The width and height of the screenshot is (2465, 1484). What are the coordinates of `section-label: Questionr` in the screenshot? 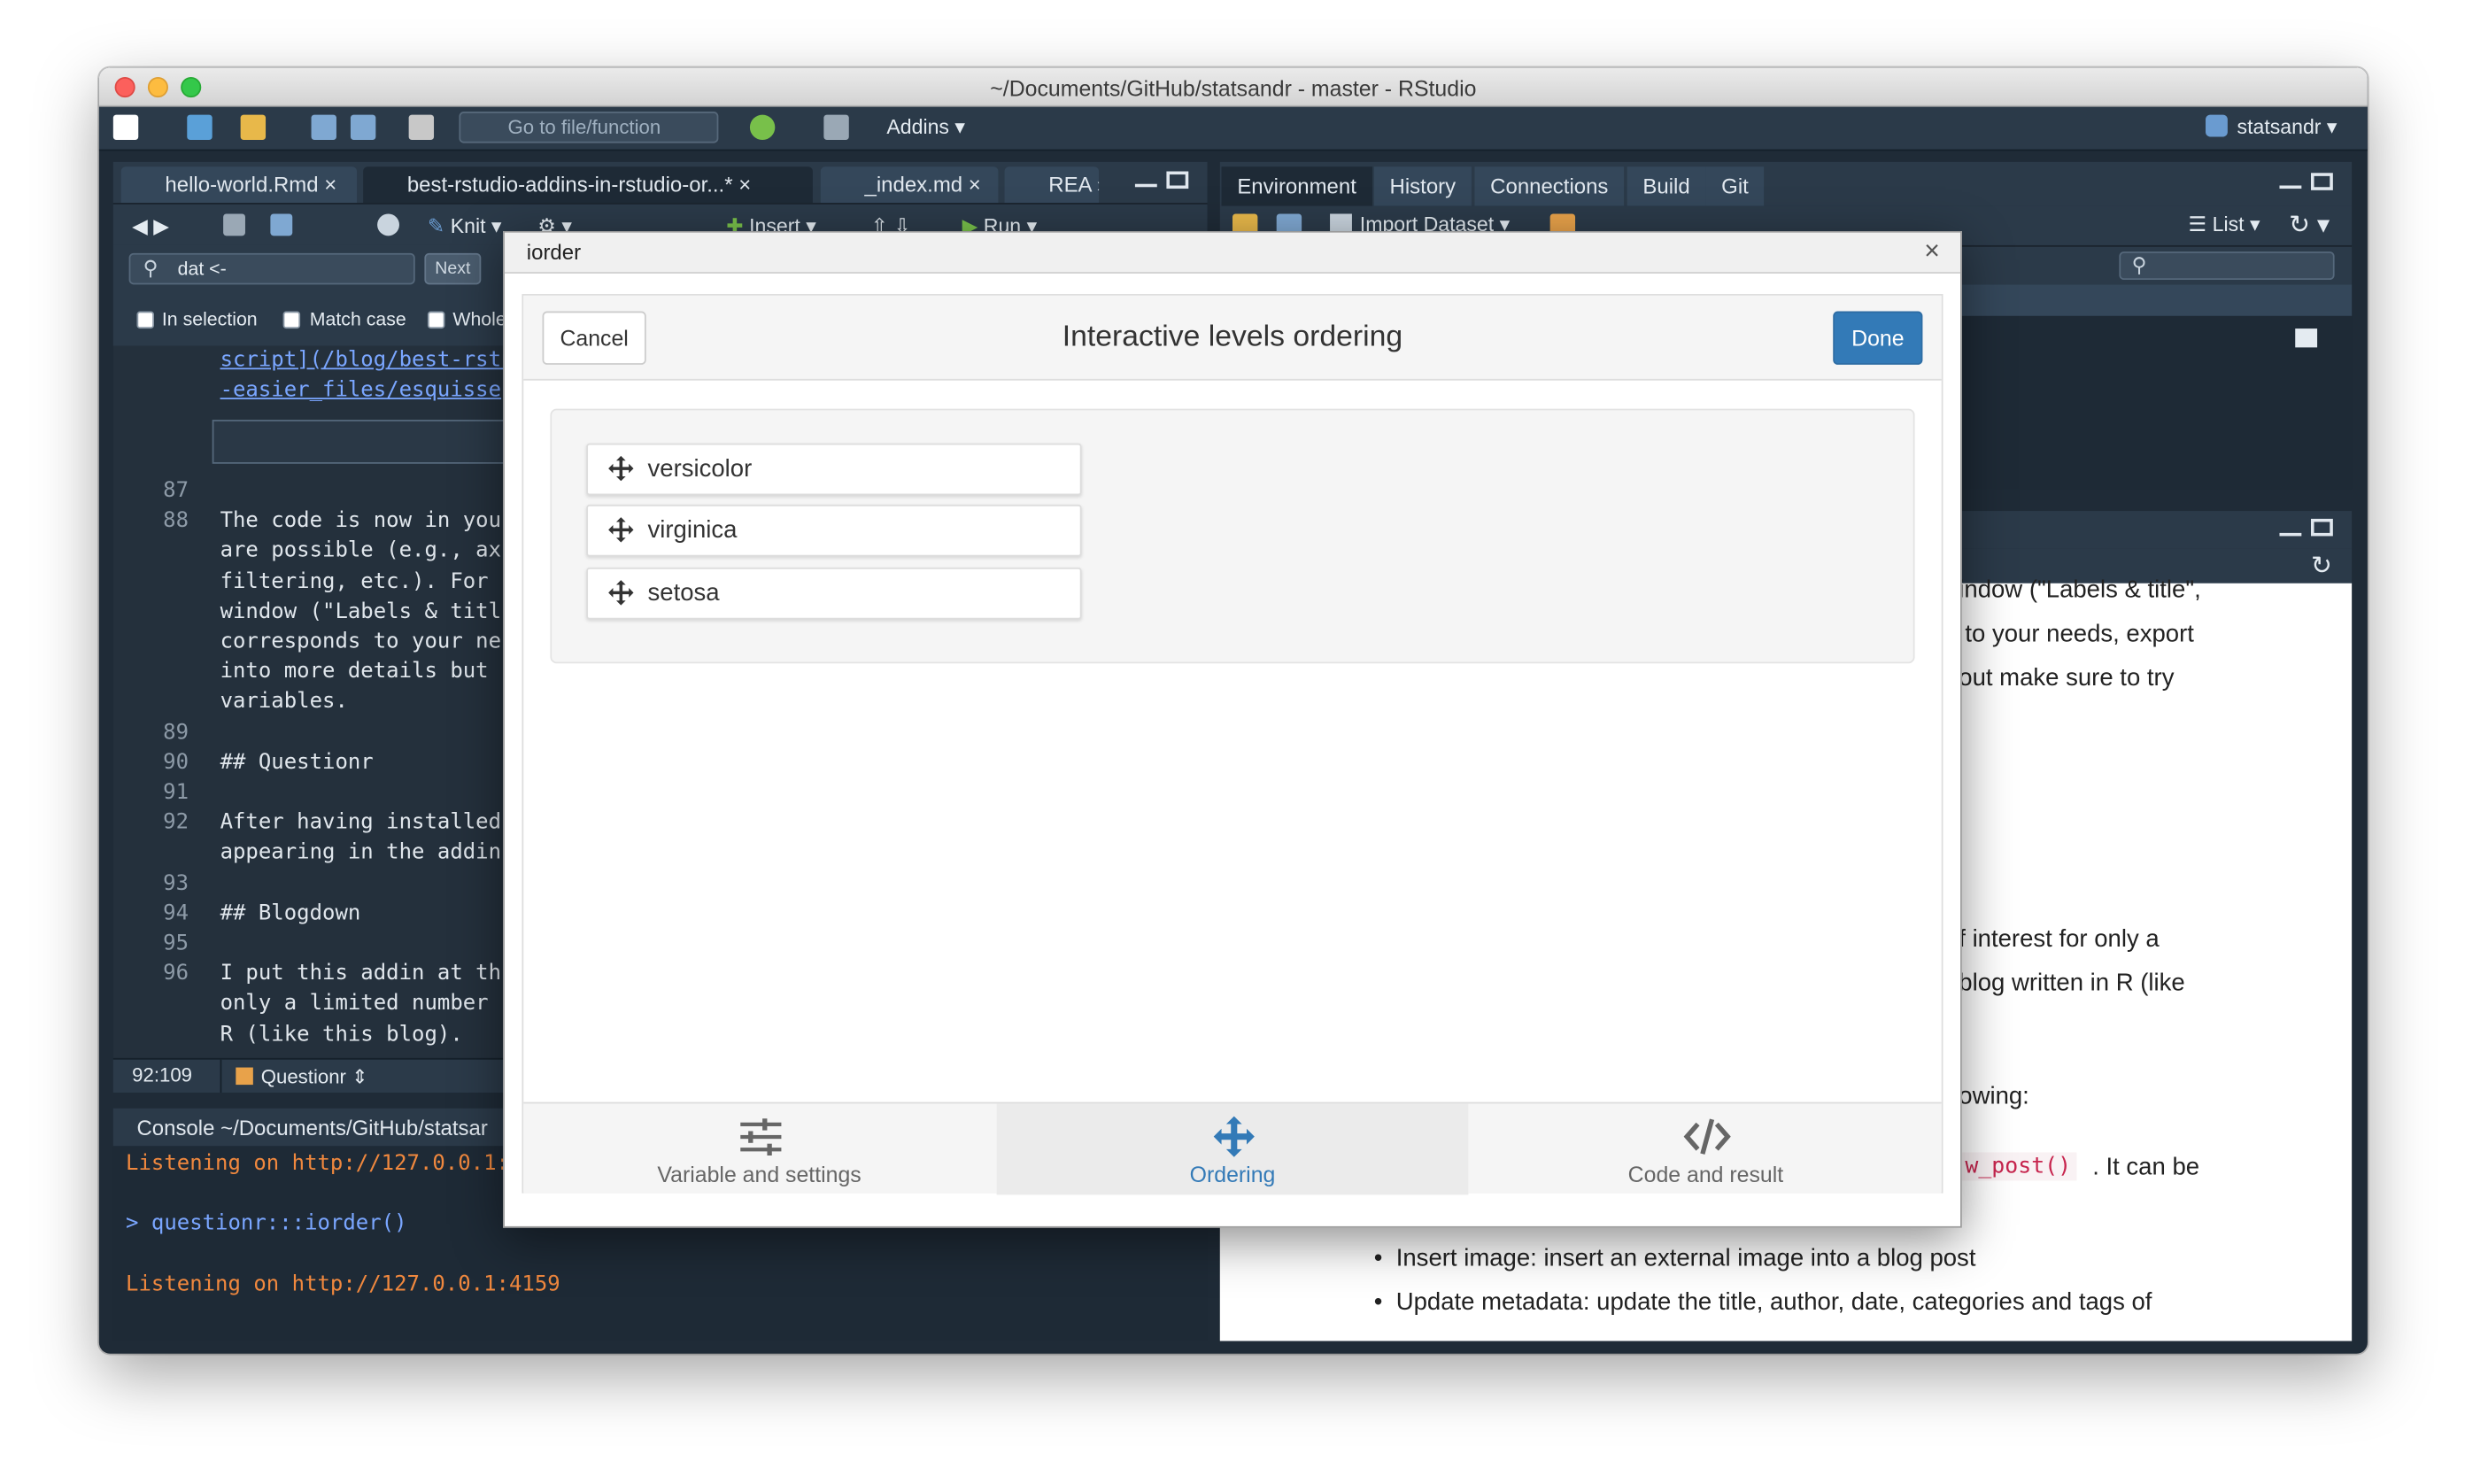 It's located at (303, 1076).